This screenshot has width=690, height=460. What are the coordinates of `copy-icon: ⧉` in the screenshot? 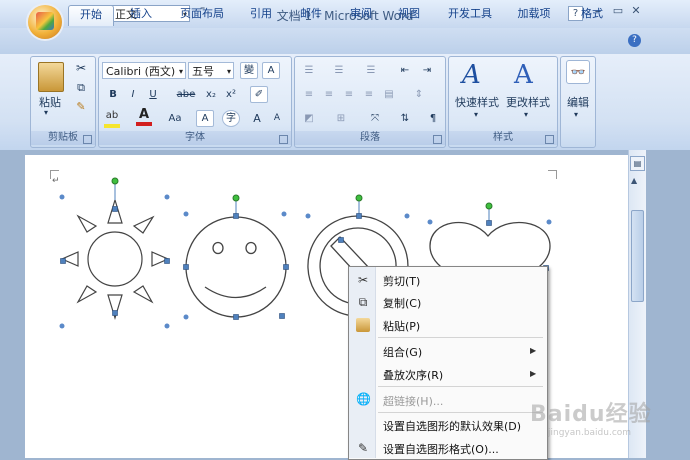 It's located at (363, 302).